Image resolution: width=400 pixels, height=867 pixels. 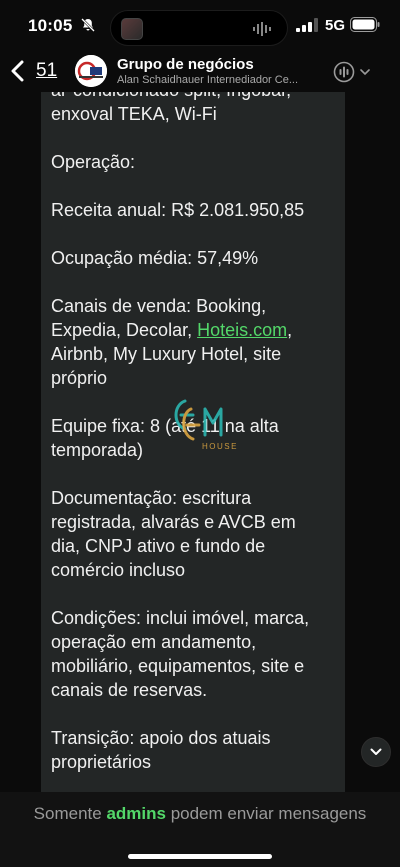 I want to click on group-logo-icon, so click(x=91, y=71).